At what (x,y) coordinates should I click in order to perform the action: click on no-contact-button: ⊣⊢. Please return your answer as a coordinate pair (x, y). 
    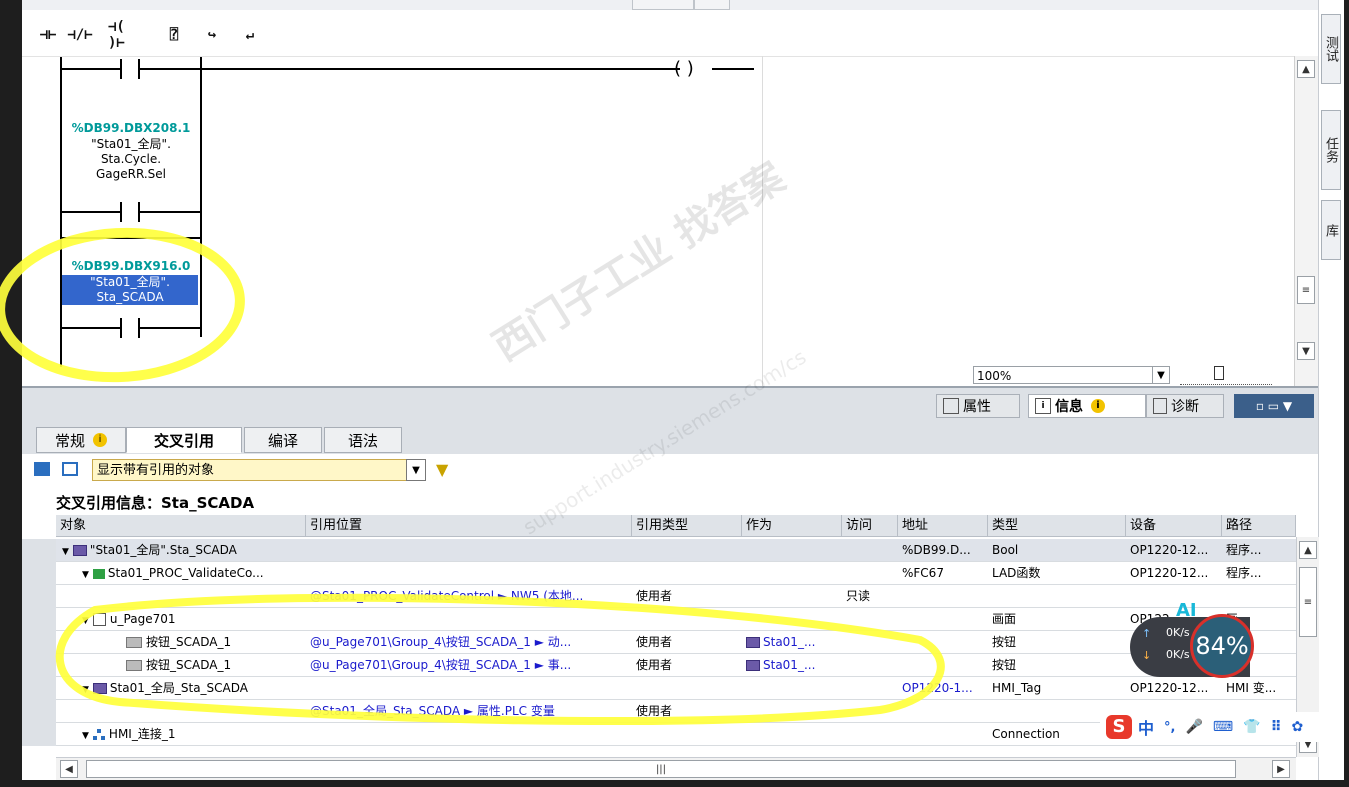
    Looking at the image, I should click on (48, 35).